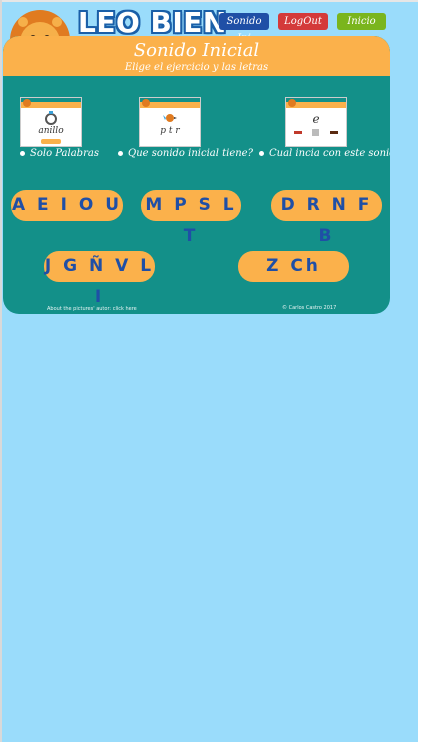 This screenshot has width=422, height=742. What do you see at coordinates (170, 118) in the screenshot?
I see `bird-icon` at bounding box center [170, 118].